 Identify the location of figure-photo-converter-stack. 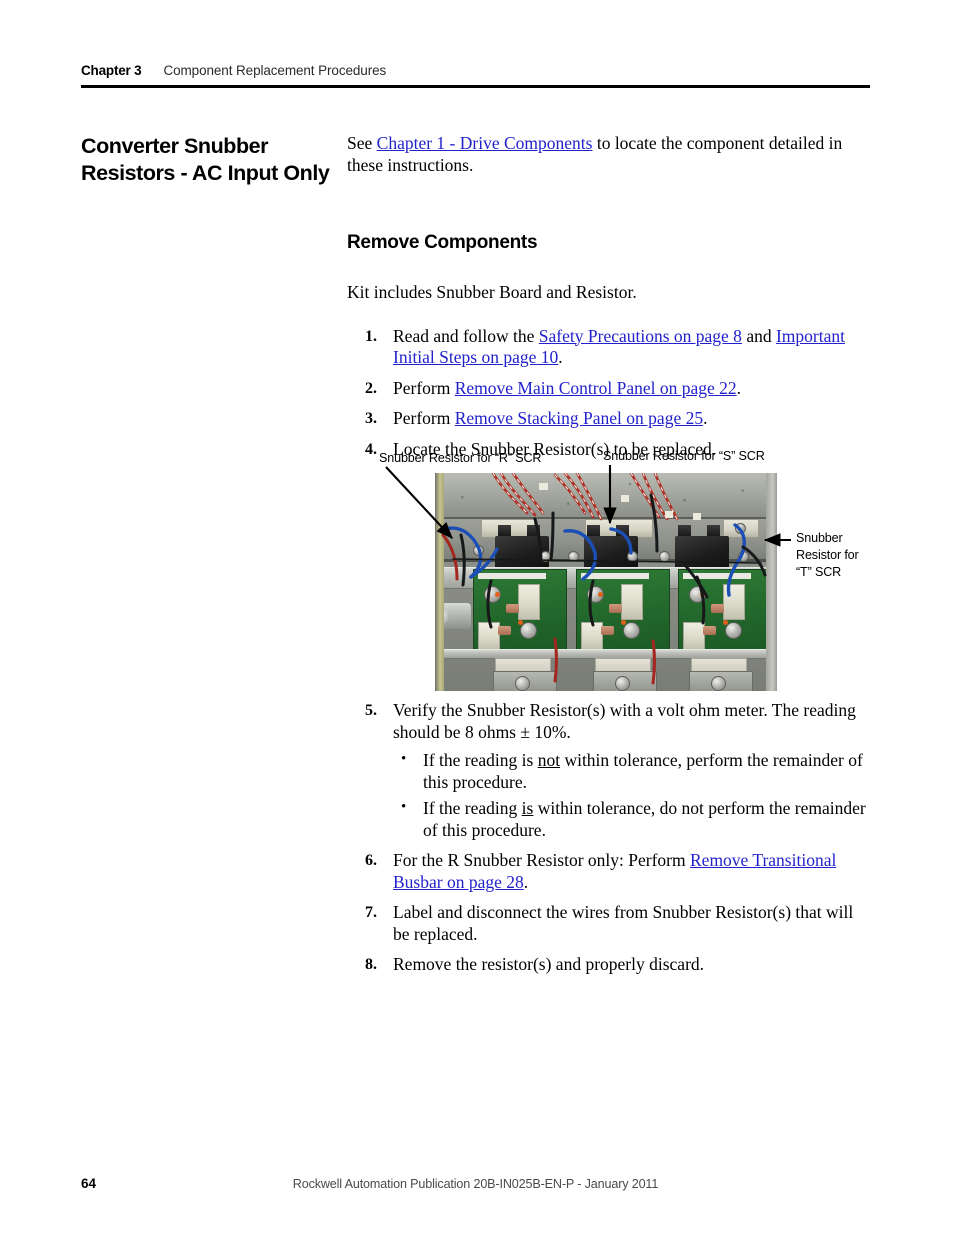
(606, 582).